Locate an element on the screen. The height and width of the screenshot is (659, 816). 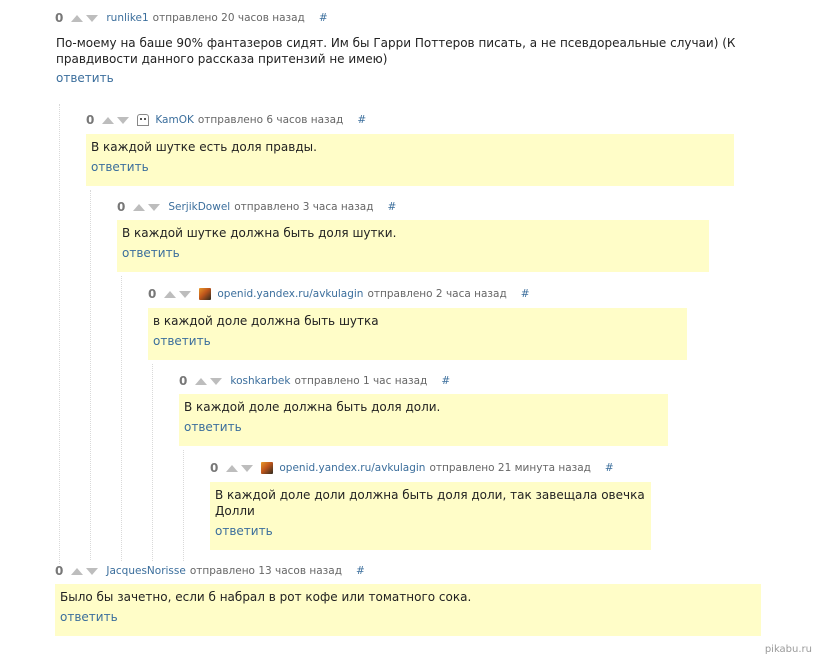
comment-meta: 0 SerjikDowel отправлено 3 часа назад # is located at coordinates (256, 207).